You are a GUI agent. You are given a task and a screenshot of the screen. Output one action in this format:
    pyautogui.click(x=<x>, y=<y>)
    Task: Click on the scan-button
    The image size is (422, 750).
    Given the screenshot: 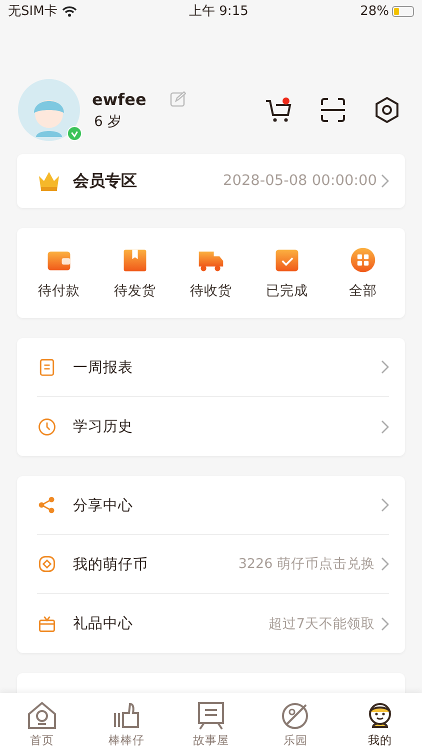 What is the action you would take?
    pyautogui.click(x=333, y=110)
    